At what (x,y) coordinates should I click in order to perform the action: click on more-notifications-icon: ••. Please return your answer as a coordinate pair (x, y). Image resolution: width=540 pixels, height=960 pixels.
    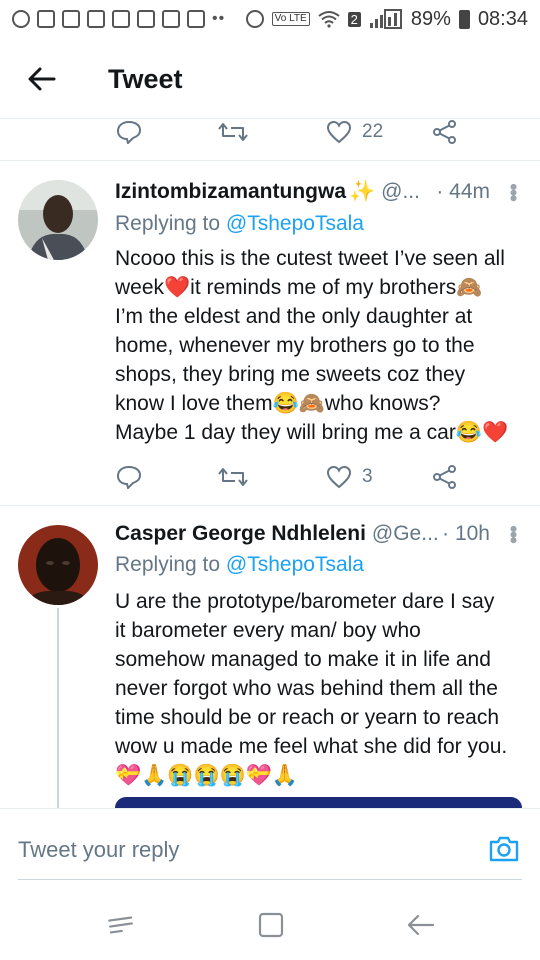
    Looking at the image, I should click on (219, 18).